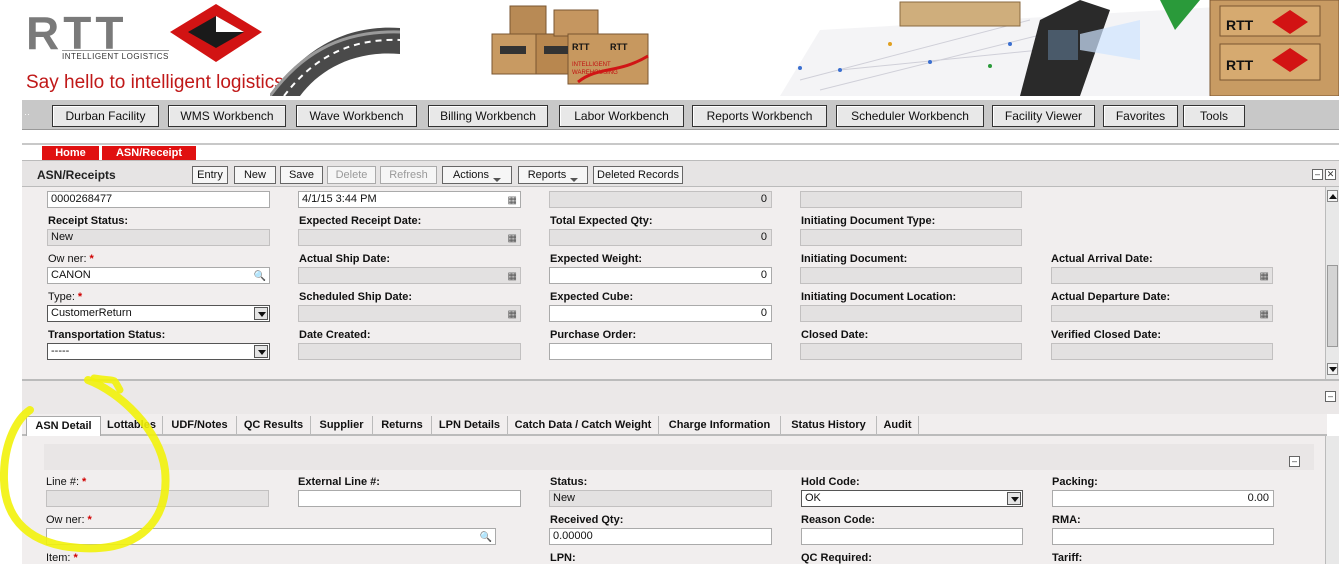 The height and width of the screenshot is (564, 1339). Describe the element at coordinates (342, 426) in the screenshot. I see `tab-supplier: Supplier` at that location.